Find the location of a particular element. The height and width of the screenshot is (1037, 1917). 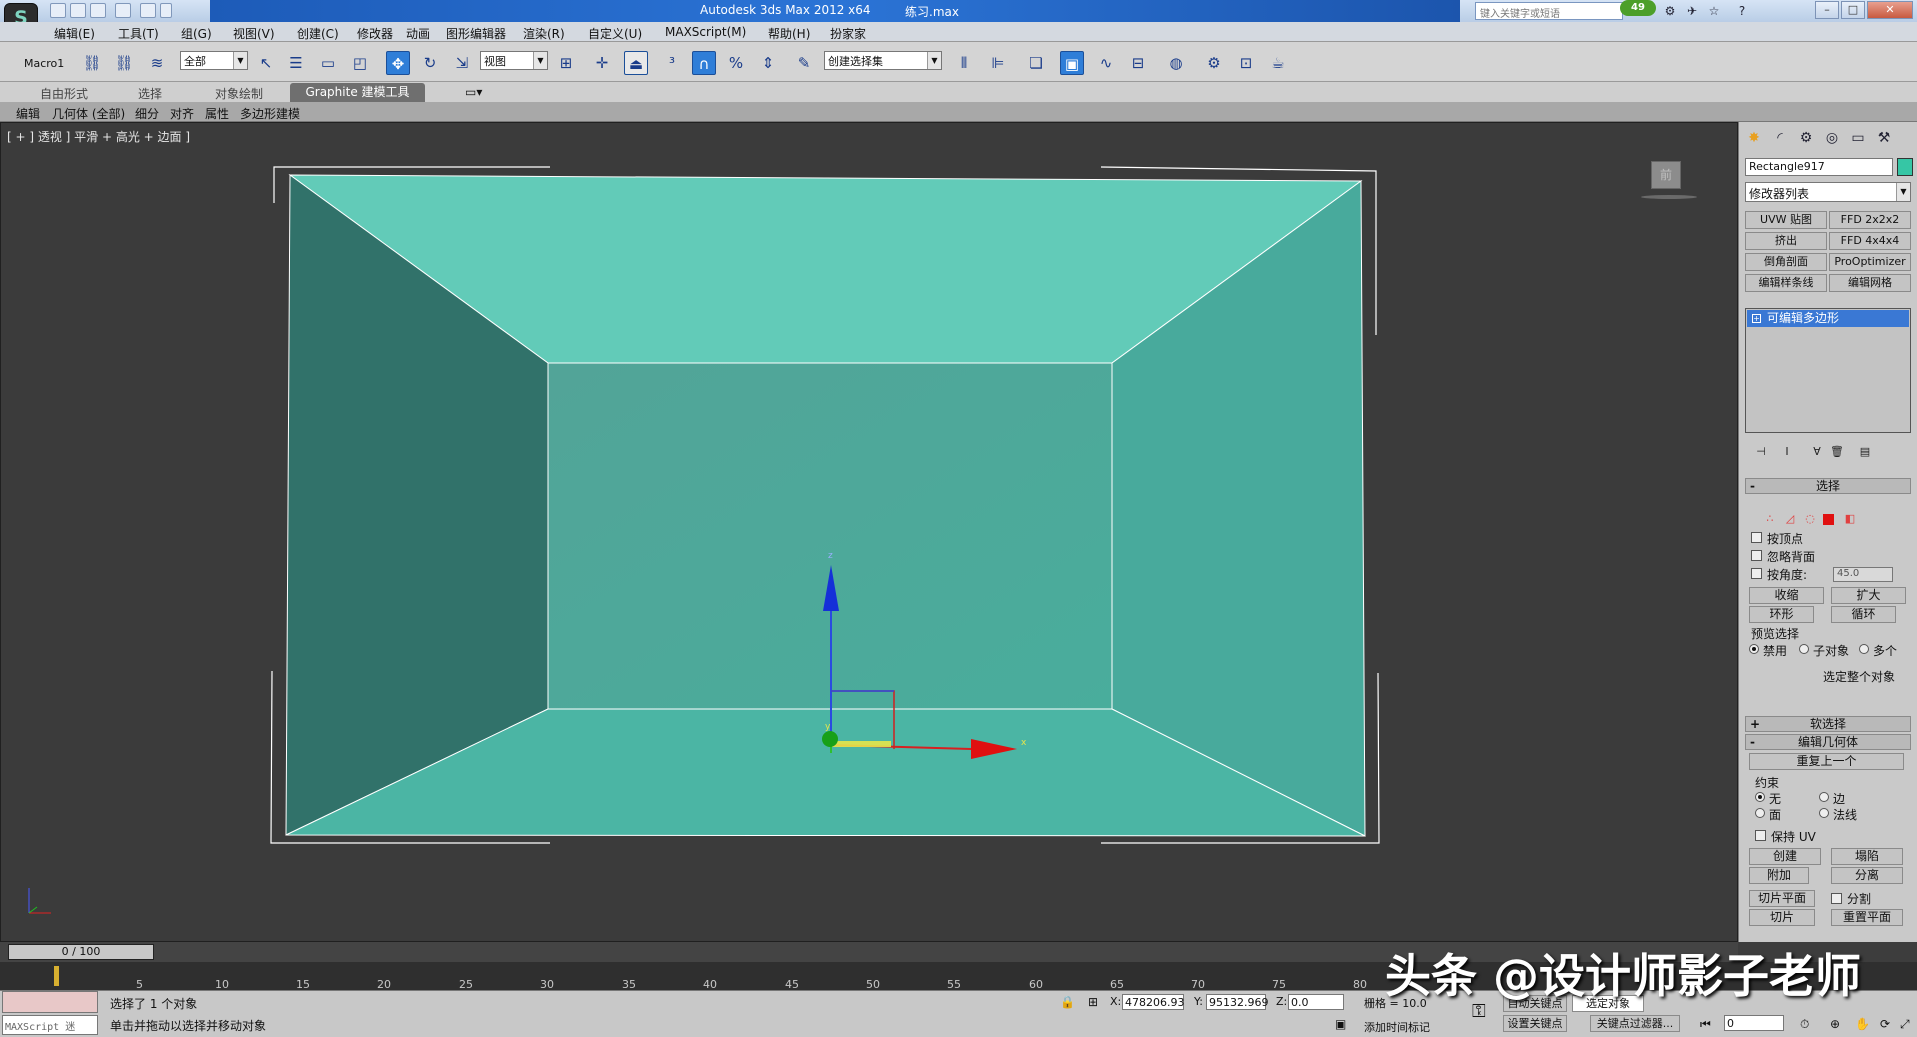

menu-tools: 工具(T) is located at coordinates (138, 33).